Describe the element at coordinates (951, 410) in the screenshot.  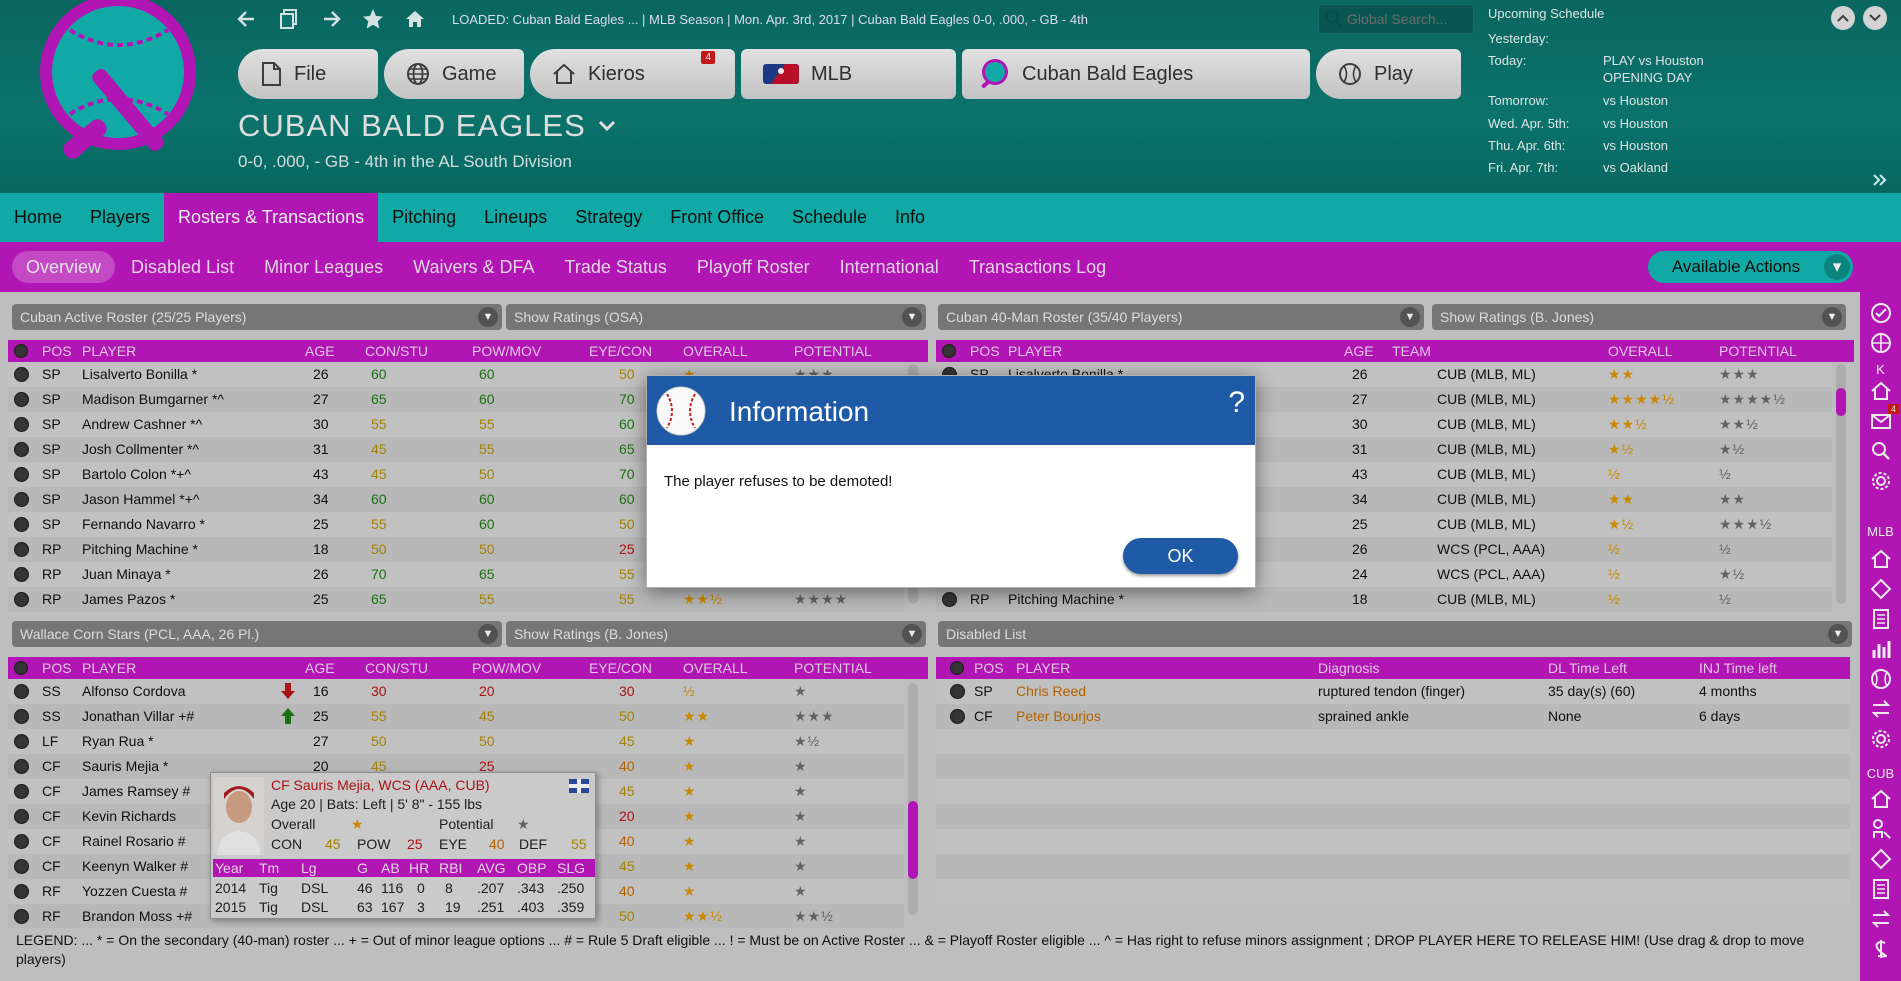
I see `dialog-header: Information ?` at that location.